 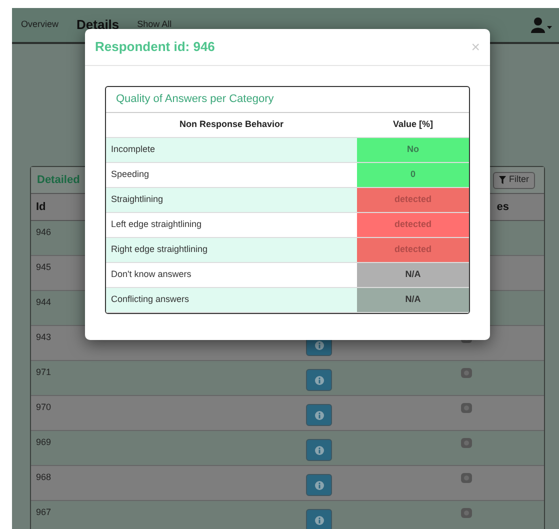 What do you see at coordinates (502, 180) in the screenshot?
I see `filter-icon` at bounding box center [502, 180].